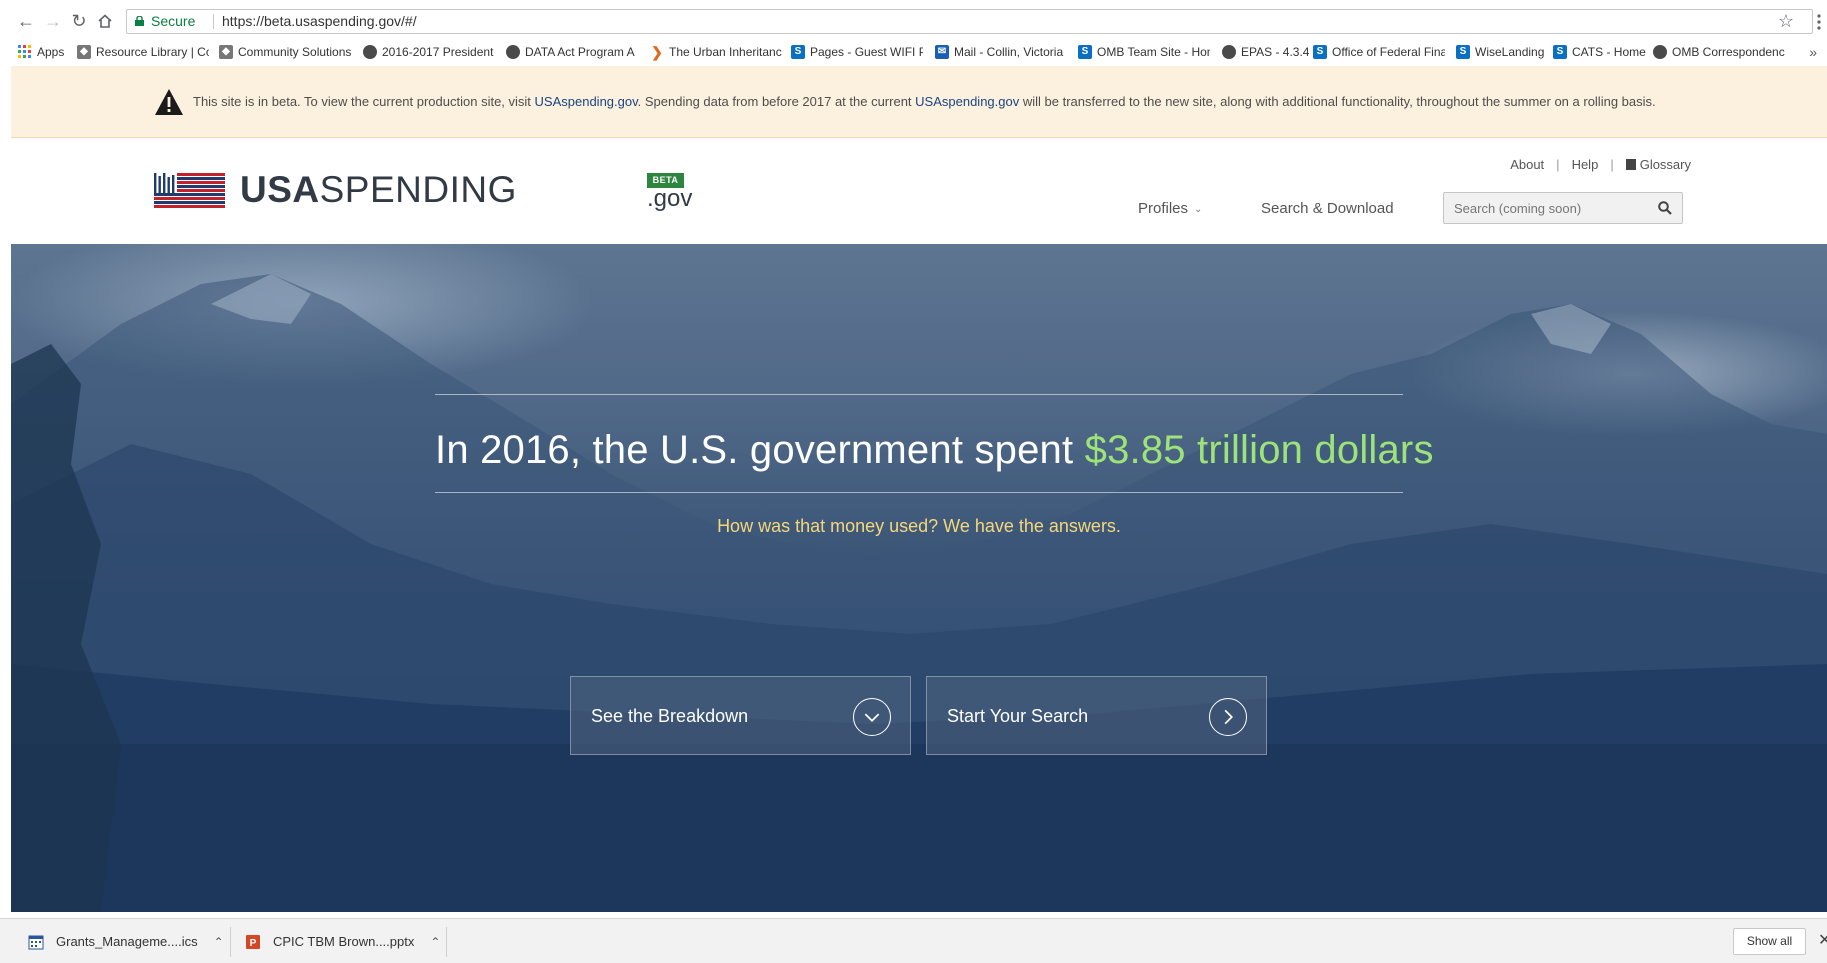  I want to click on about-link: About, so click(1527, 164).